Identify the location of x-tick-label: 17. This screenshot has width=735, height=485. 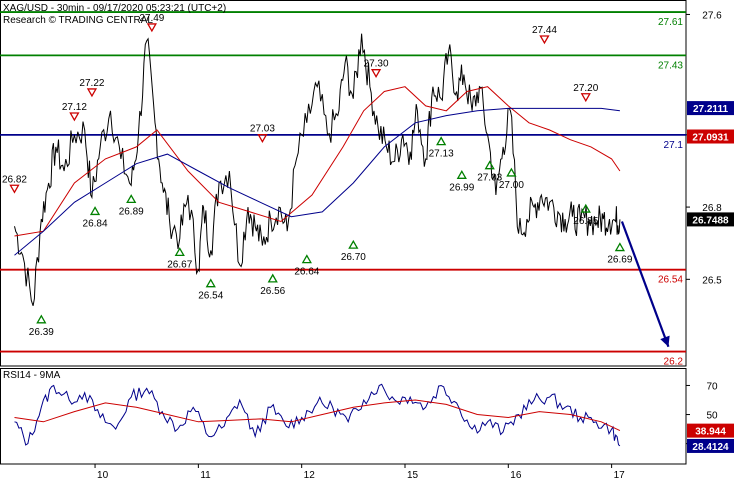
(620, 475).